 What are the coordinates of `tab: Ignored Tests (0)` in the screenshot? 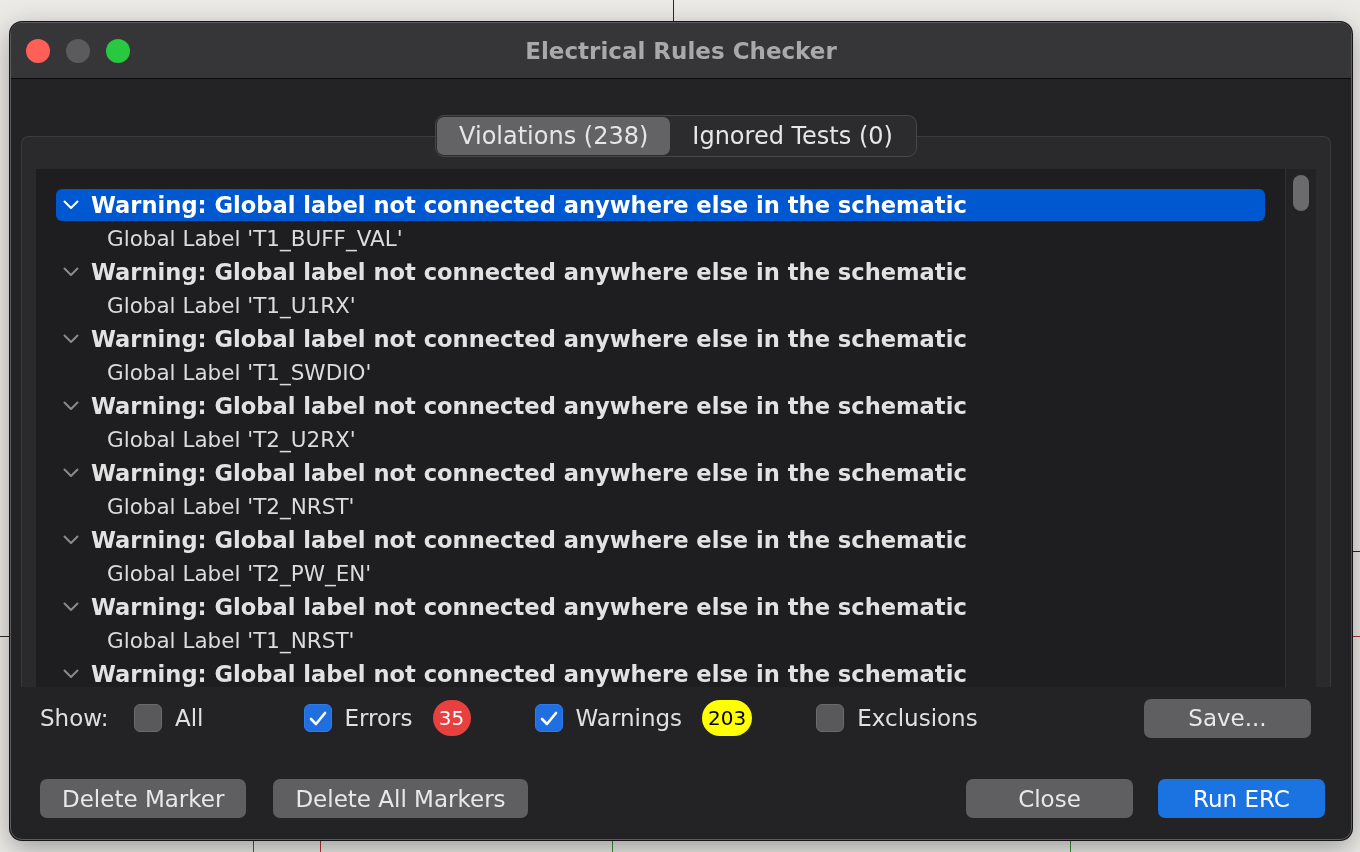 It's located at (792, 136).